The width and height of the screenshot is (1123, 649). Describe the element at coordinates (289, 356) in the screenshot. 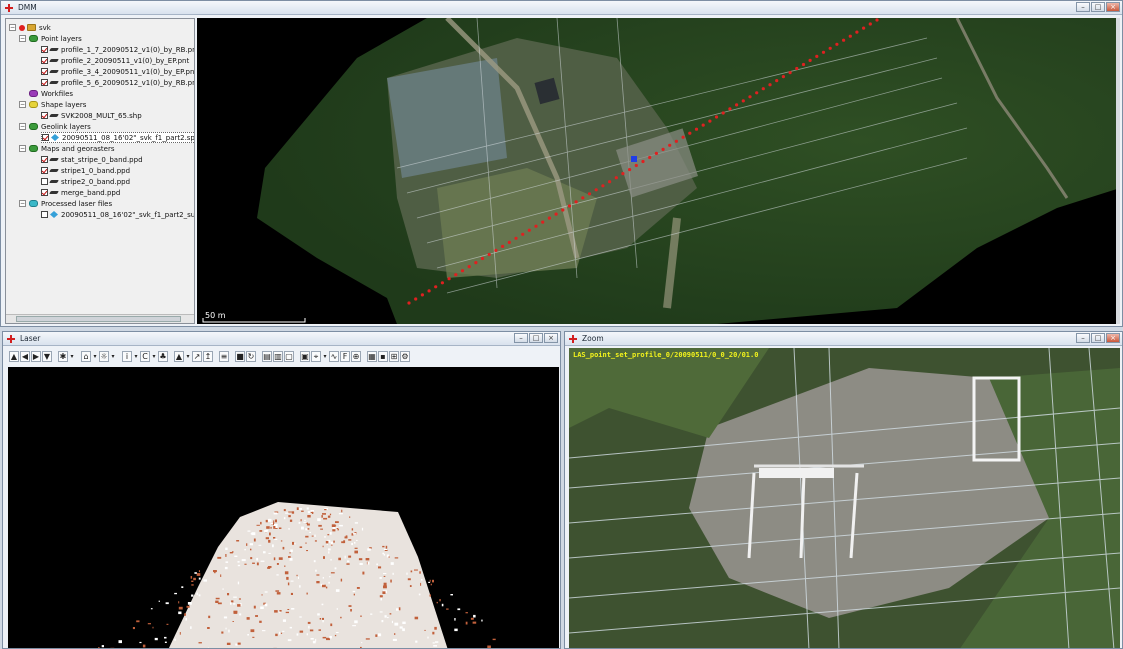

I see `frame-icon: ▢` at that location.